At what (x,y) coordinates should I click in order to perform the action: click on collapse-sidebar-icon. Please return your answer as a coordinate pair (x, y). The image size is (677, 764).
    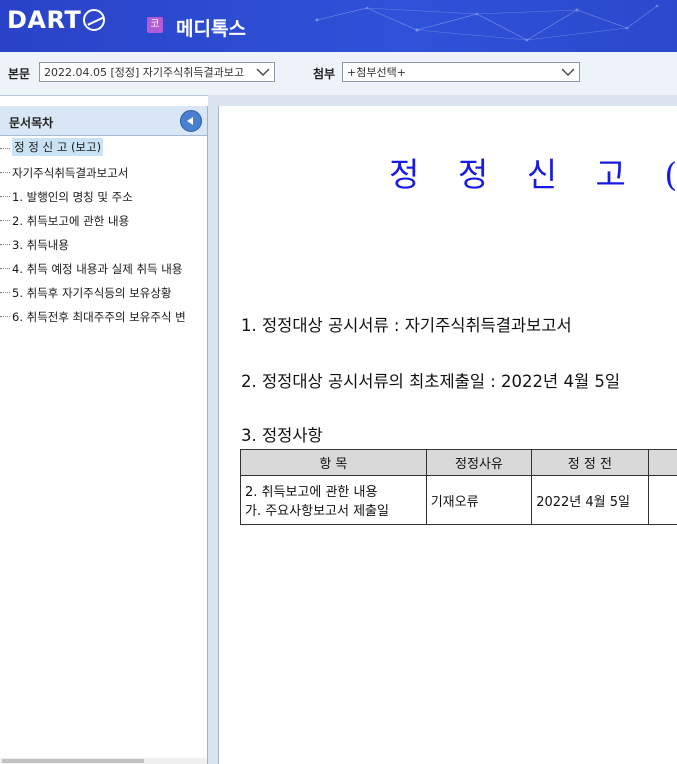
    Looking at the image, I should click on (191, 121).